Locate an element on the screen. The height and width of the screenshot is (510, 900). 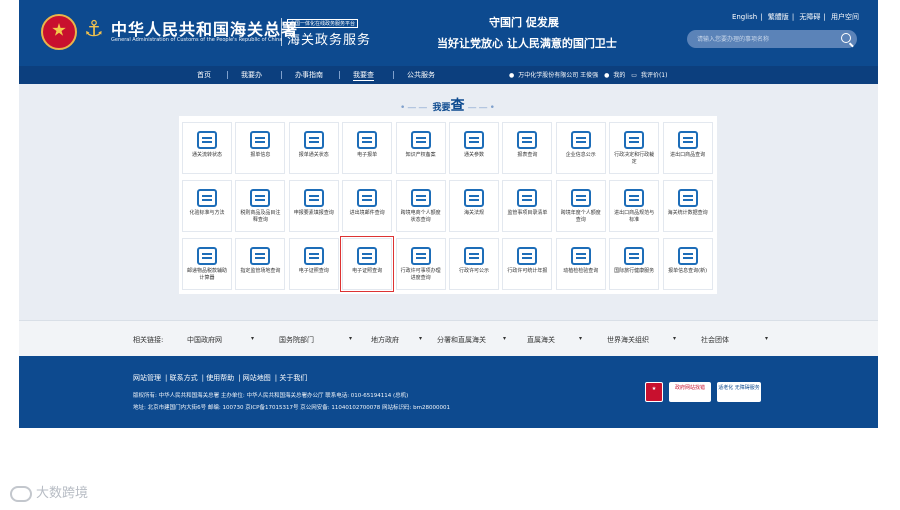
related-state-council: 国务院部门 is located at coordinates (296, 340).